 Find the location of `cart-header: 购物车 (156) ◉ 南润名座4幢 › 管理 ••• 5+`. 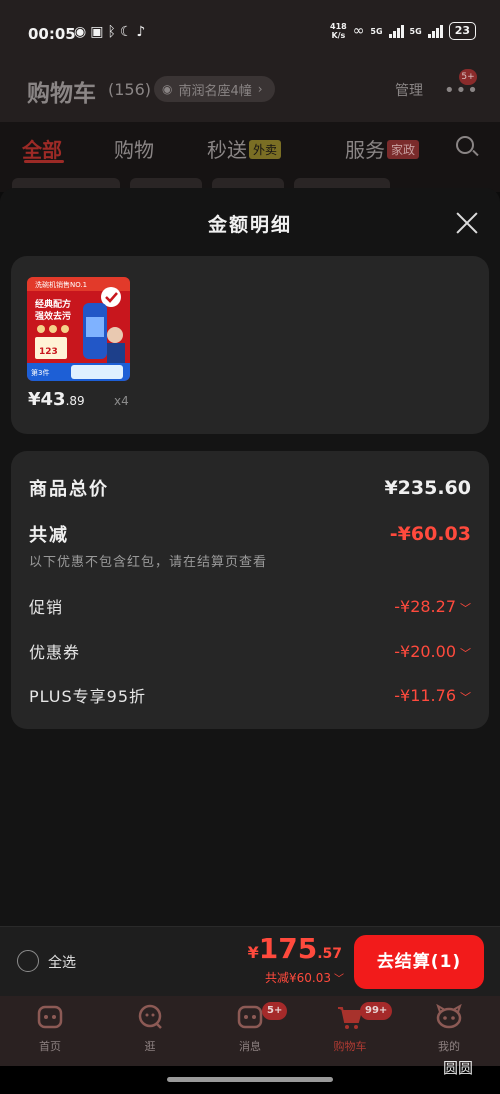

cart-header: 购物车 (156) ◉ 南润名座4幢 › 管理 ••• 5+ is located at coordinates (250, 94).